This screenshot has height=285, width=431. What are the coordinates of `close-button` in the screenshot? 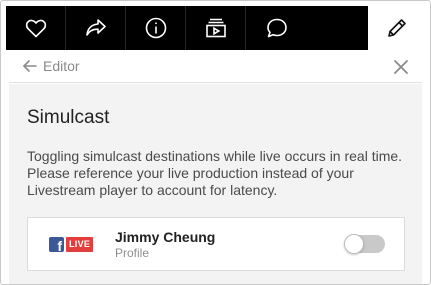 It's located at (401, 67).